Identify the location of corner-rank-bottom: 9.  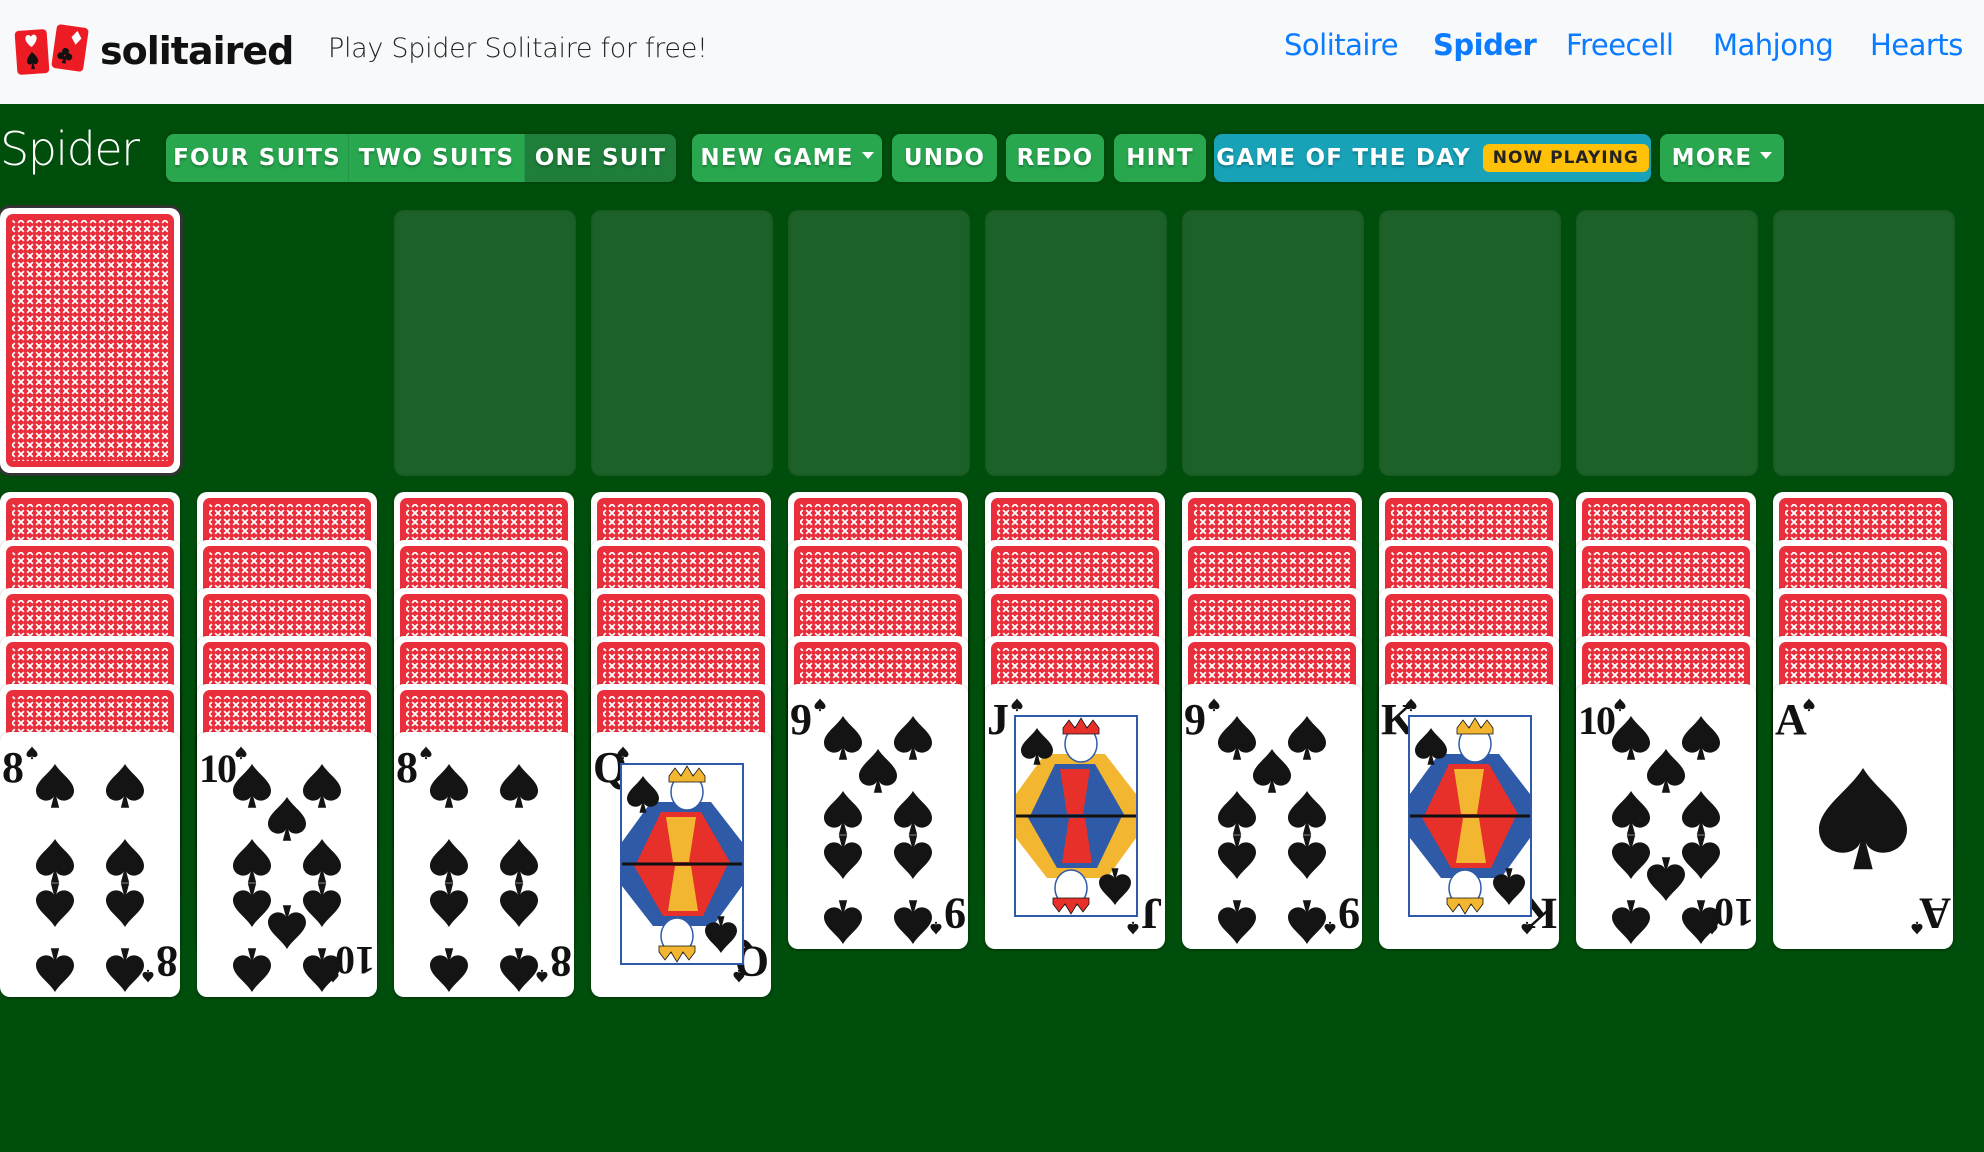
(1349, 913).